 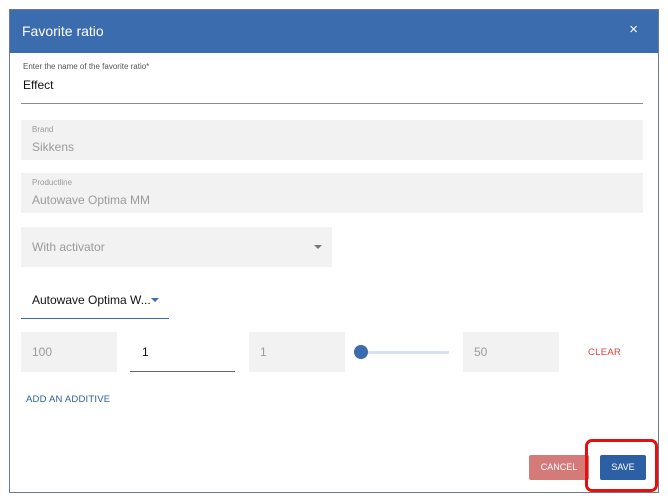 I want to click on favorite-name-label: Enter the name of the favorite ratio*, so click(x=86, y=66).